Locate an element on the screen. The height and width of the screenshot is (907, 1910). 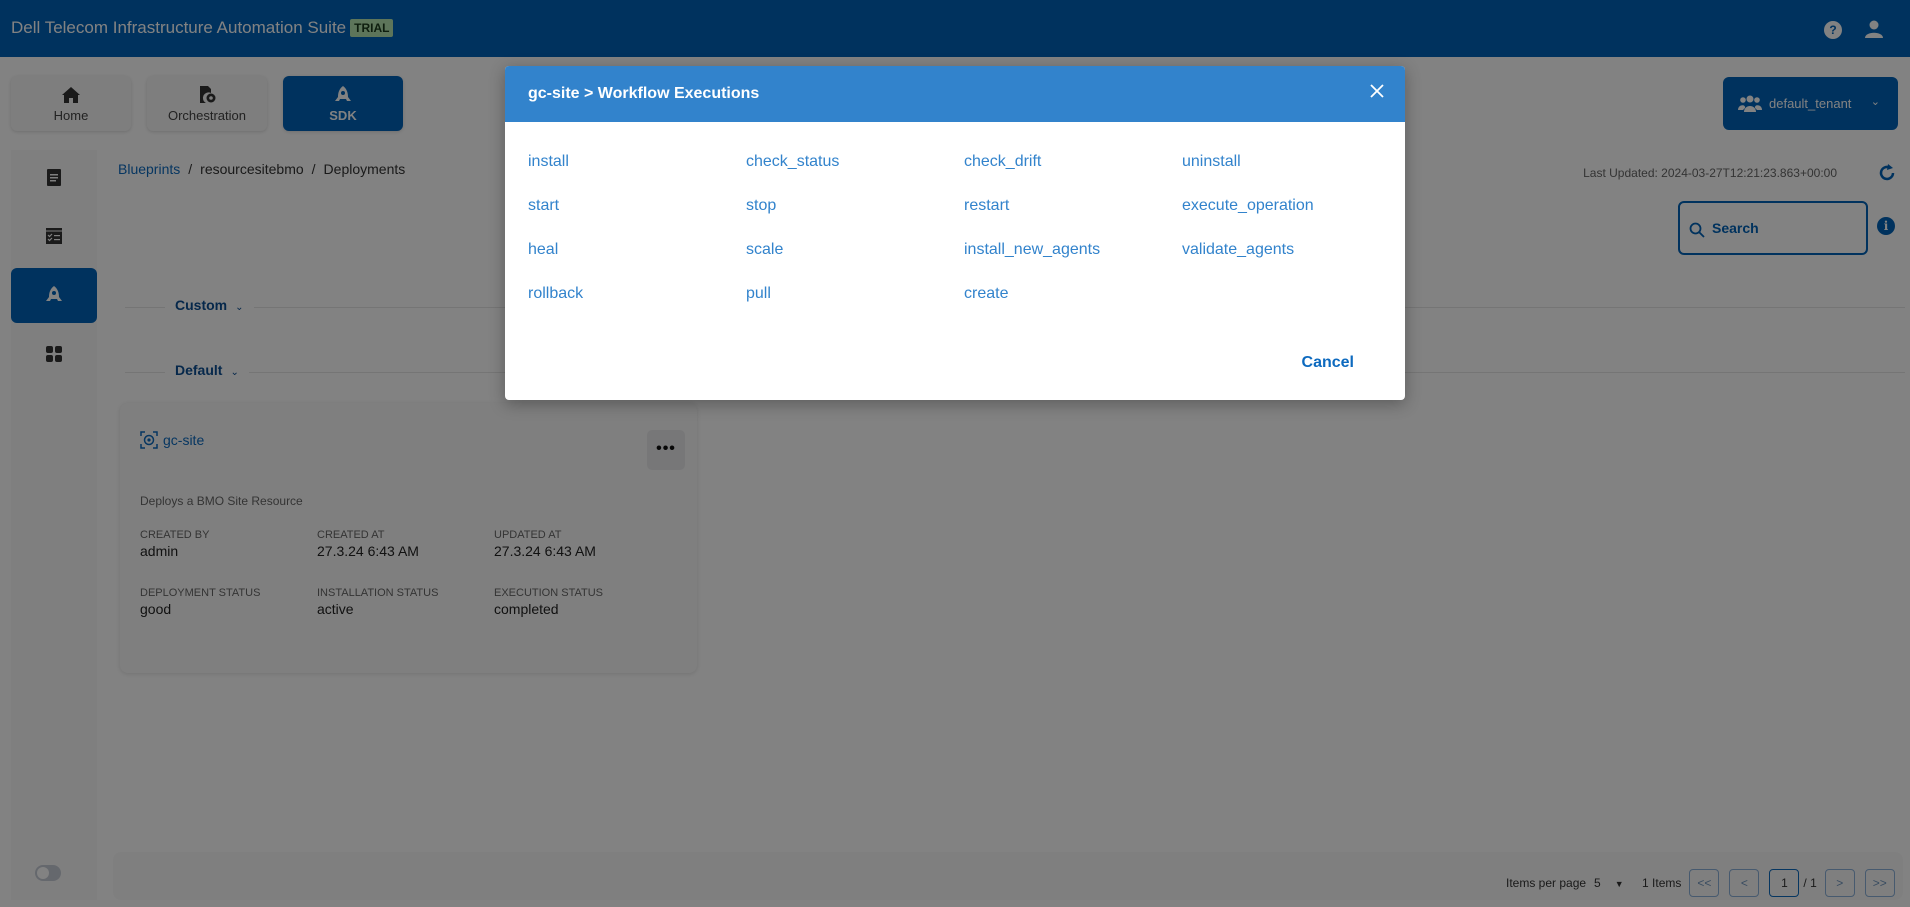
workflow-install-new-agents: install_new_agents is located at coordinates (1032, 250).